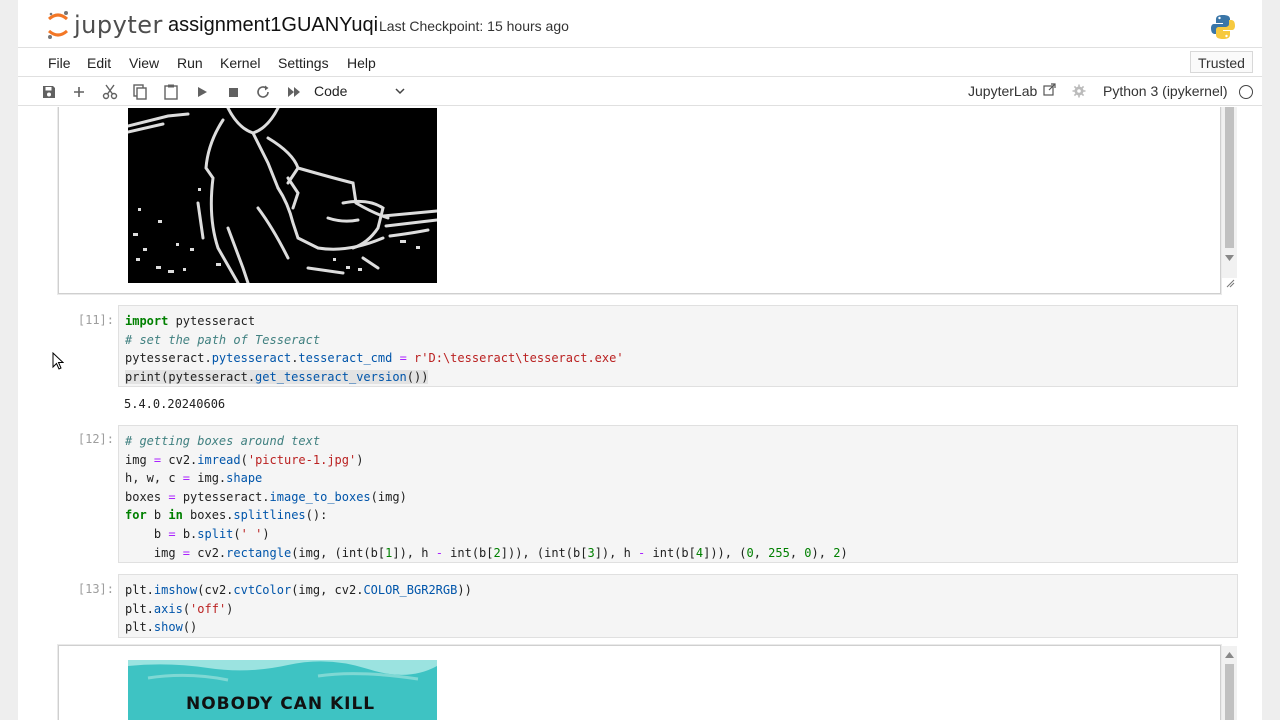 Image resolution: width=1280 pixels, height=720 pixels. What do you see at coordinates (58, 361) in the screenshot?
I see `mouse-cursor-icon` at bounding box center [58, 361].